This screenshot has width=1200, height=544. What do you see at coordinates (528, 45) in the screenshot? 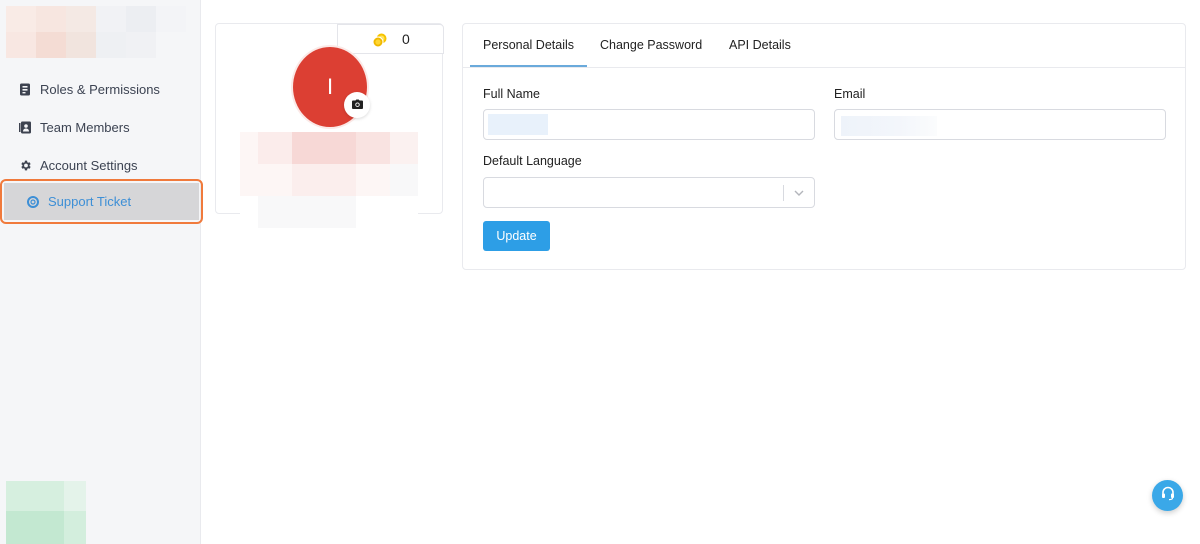
I see `tab-personal-details: Personal Details` at bounding box center [528, 45].